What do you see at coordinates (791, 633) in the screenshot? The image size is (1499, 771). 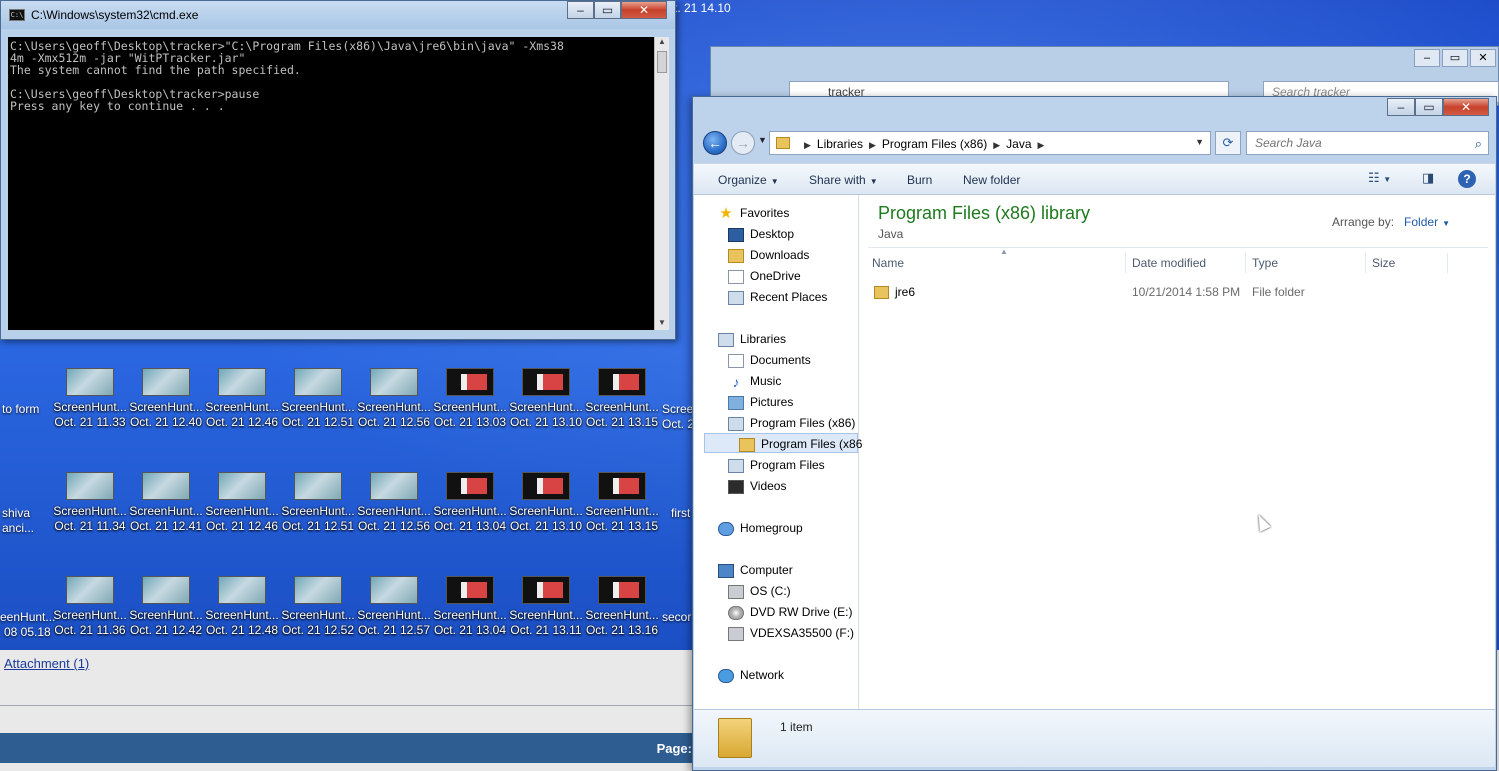 I see `nav-vdex-drive: VDEXSA35500 (F:)` at bounding box center [791, 633].